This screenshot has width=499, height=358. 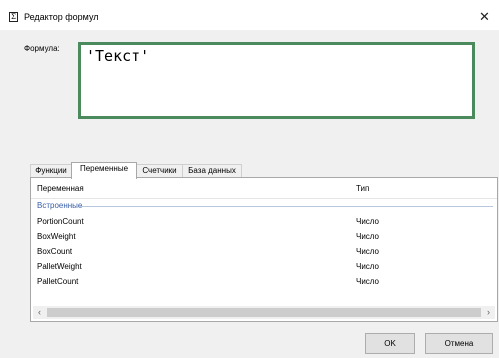 What do you see at coordinates (264, 282) in the screenshot?
I see `table-row: PalletCount Число` at bounding box center [264, 282].